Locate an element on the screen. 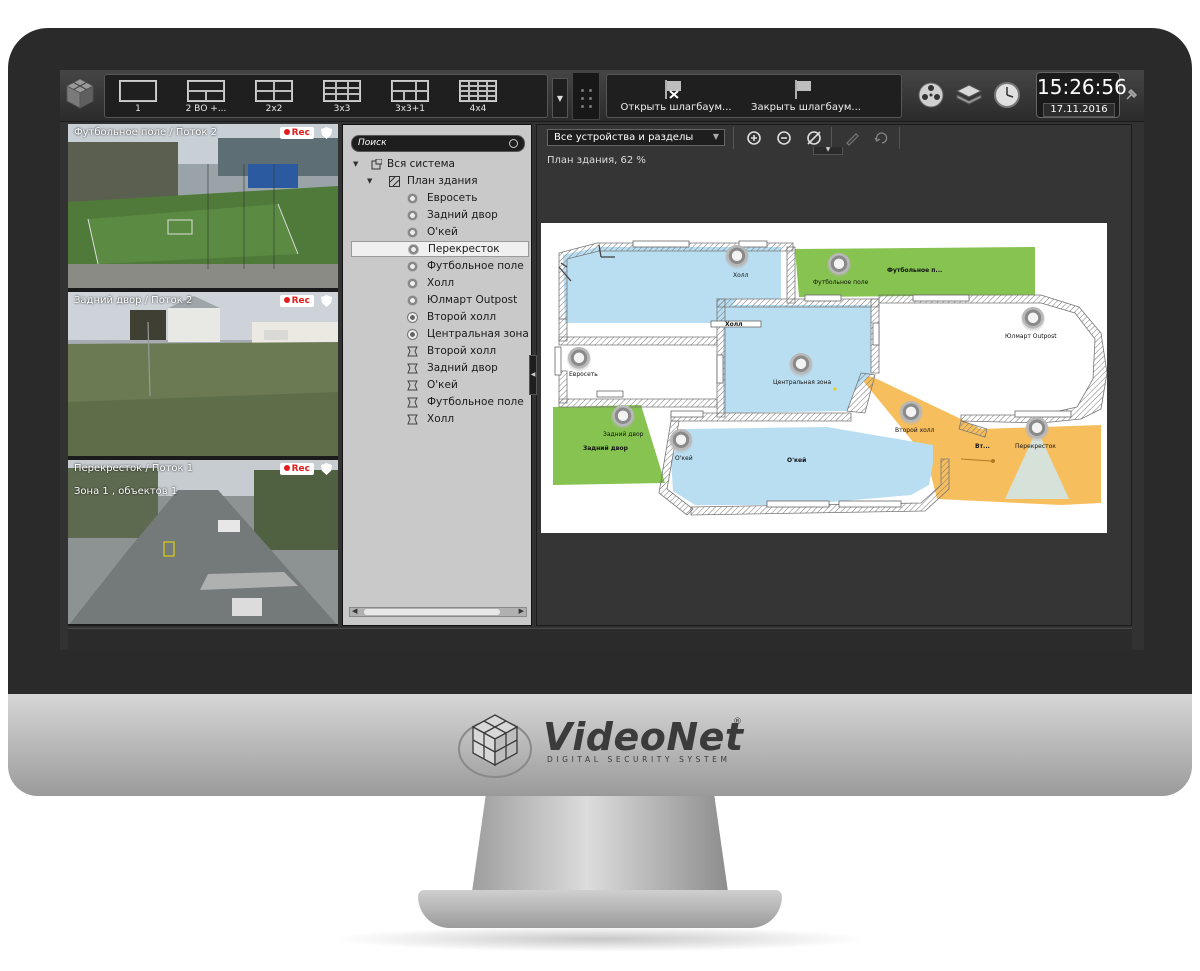  tree-item-zone: Второй холл is located at coordinates (440, 352).